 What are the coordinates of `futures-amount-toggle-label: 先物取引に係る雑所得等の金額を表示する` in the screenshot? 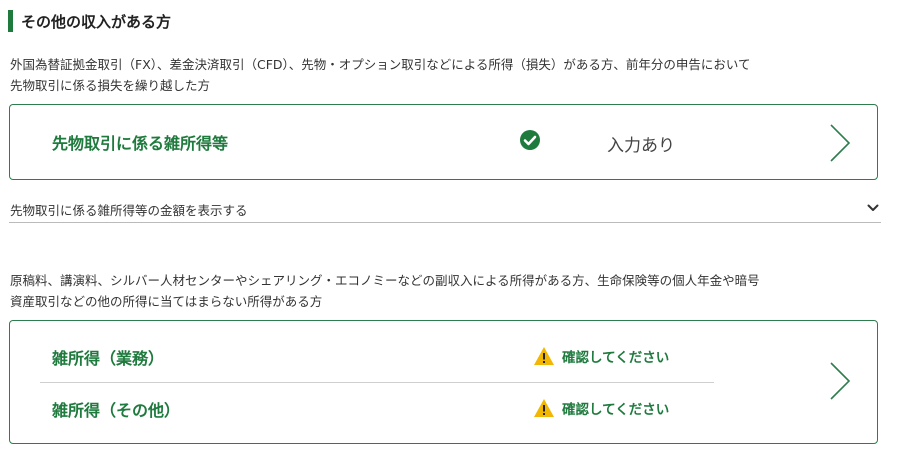 It's located at (129, 210).